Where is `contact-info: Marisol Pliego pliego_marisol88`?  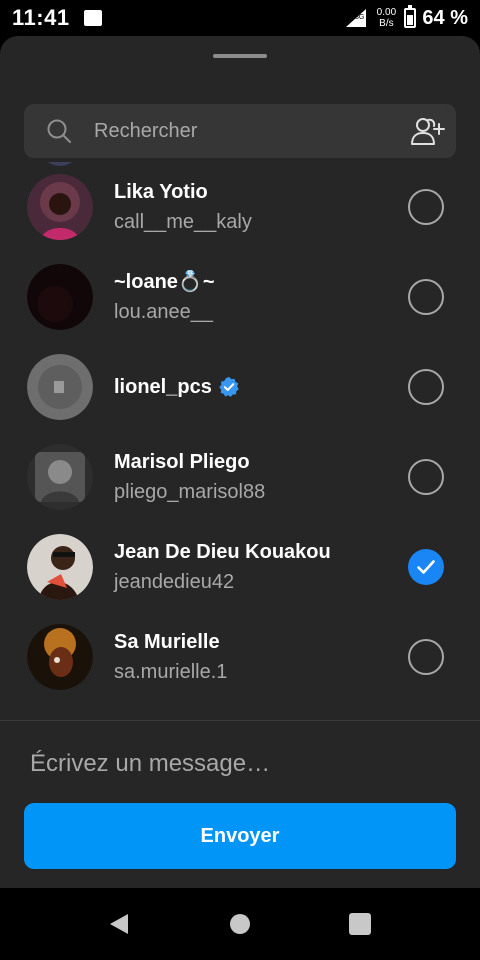
contact-info: Marisol Pliego pliego_marisol88 is located at coordinates (189, 477).